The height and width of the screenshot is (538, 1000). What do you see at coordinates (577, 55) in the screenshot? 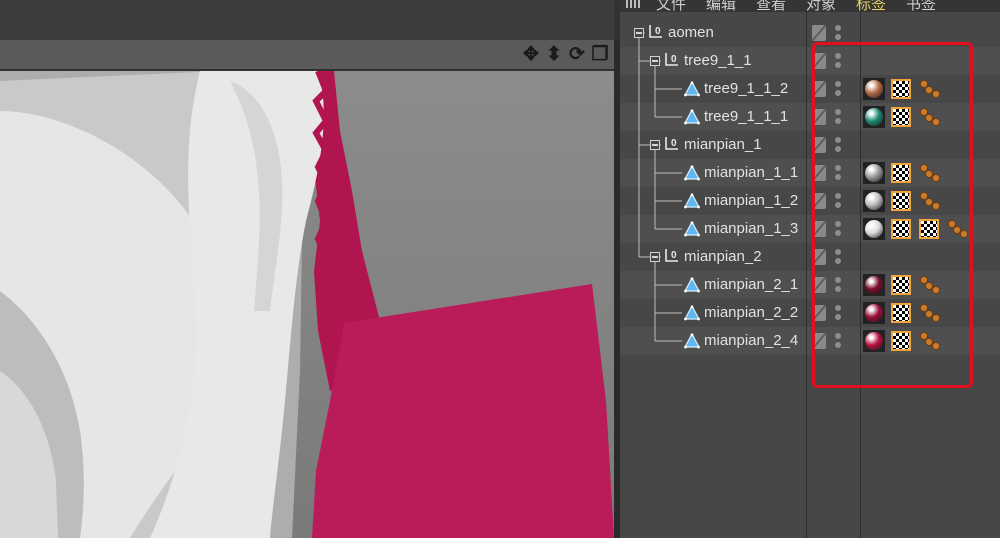
I see `rotate-view-icon: ⟳` at bounding box center [577, 55].